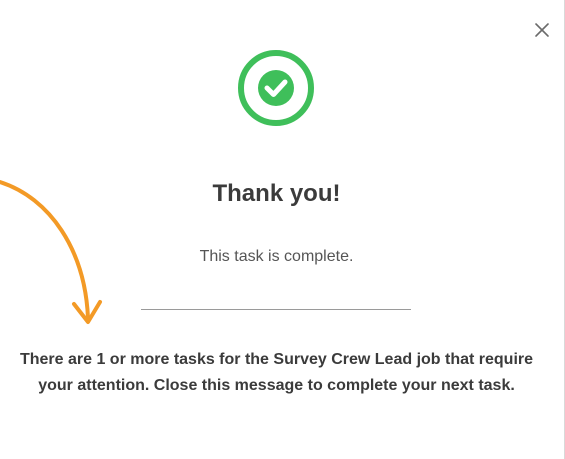 This screenshot has width=565, height=459. I want to click on divider, so click(276, 309).